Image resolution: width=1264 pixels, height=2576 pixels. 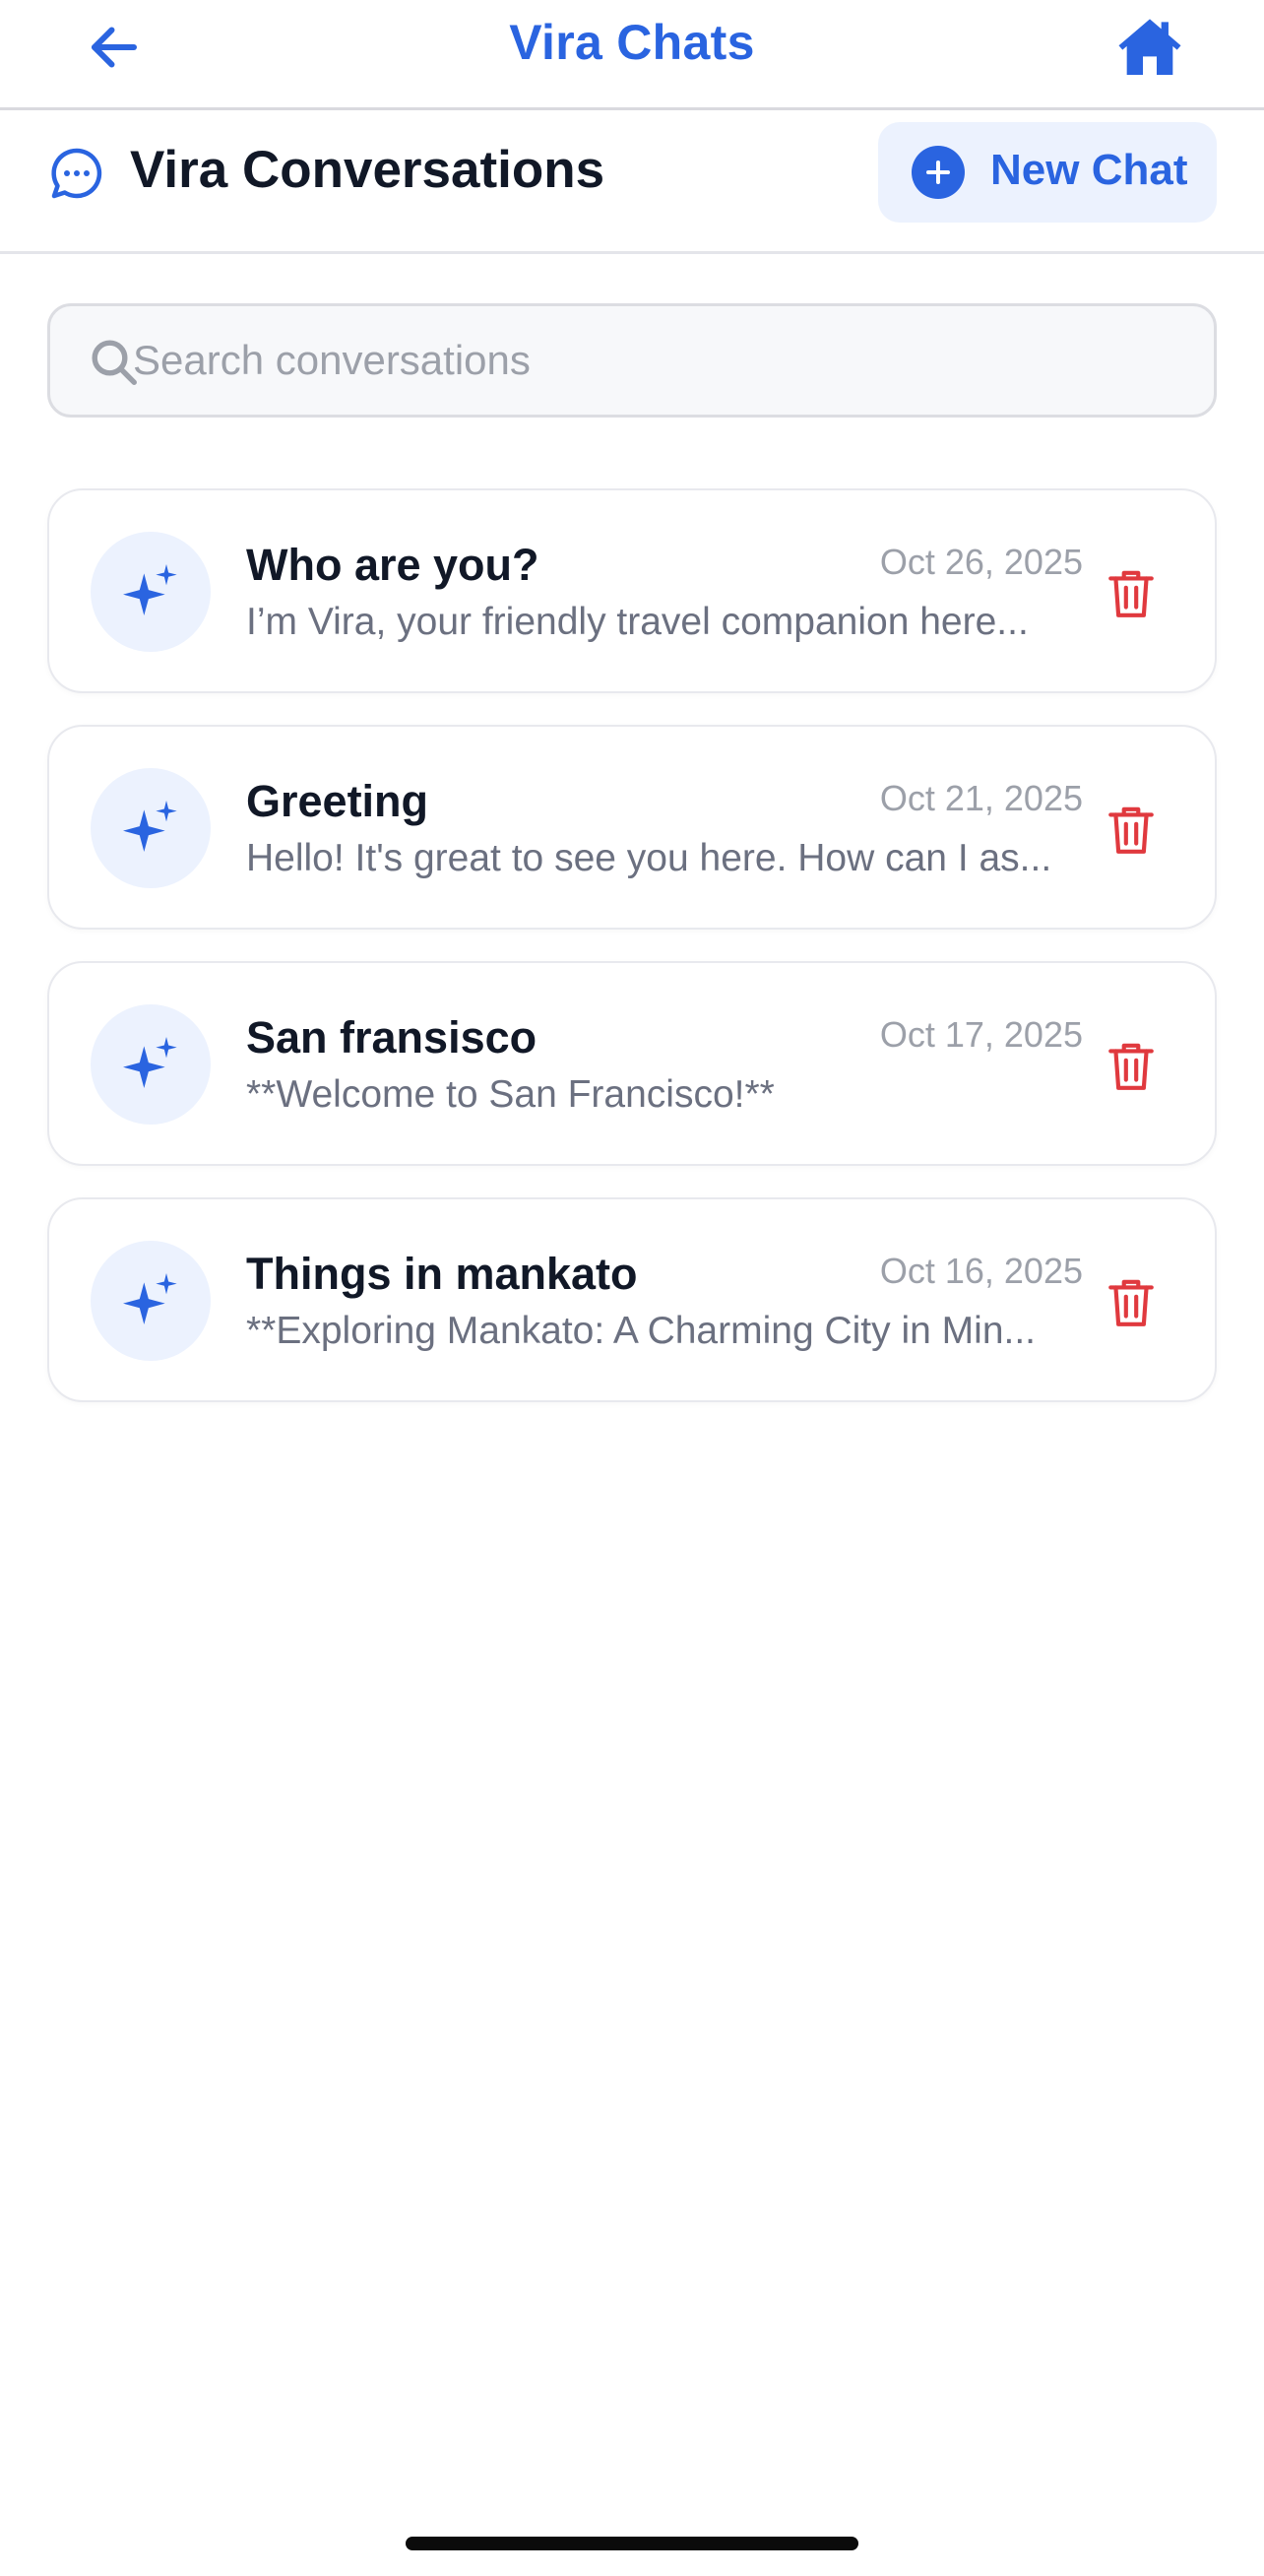 What do you see at coordinates (392, 1037) in the screenshot?
I see `conversation-title: San fransisco` at bounding box center [392, 1037].